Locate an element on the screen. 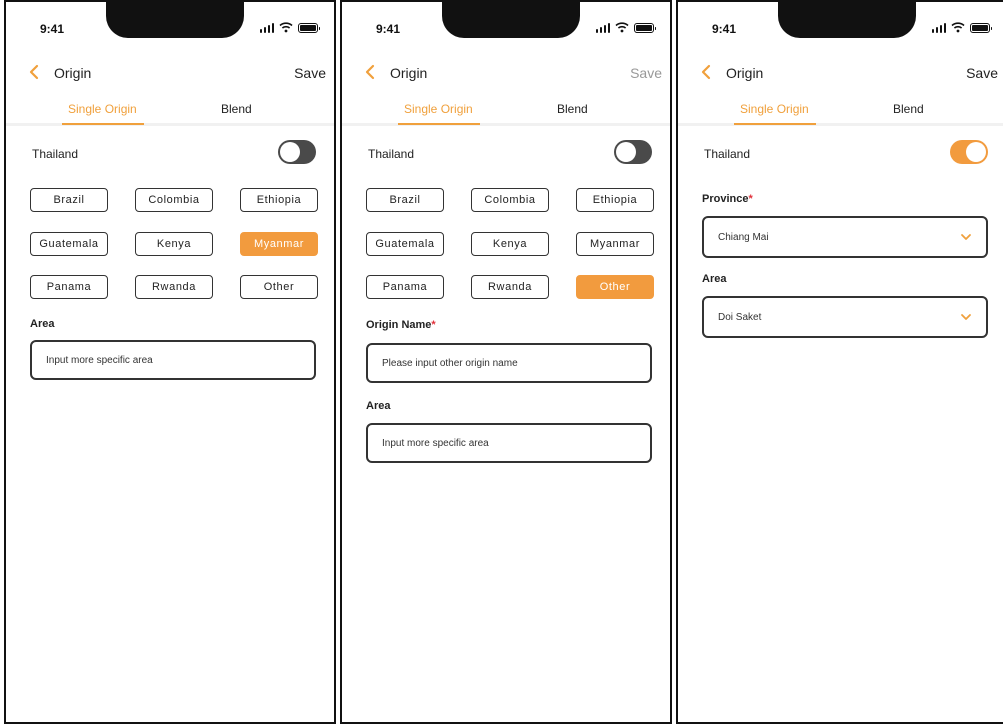 The height and width of the screenshot is (724, 1003). origin-name-placeholder: Please input other origin name is located at coordinates (450, 363).